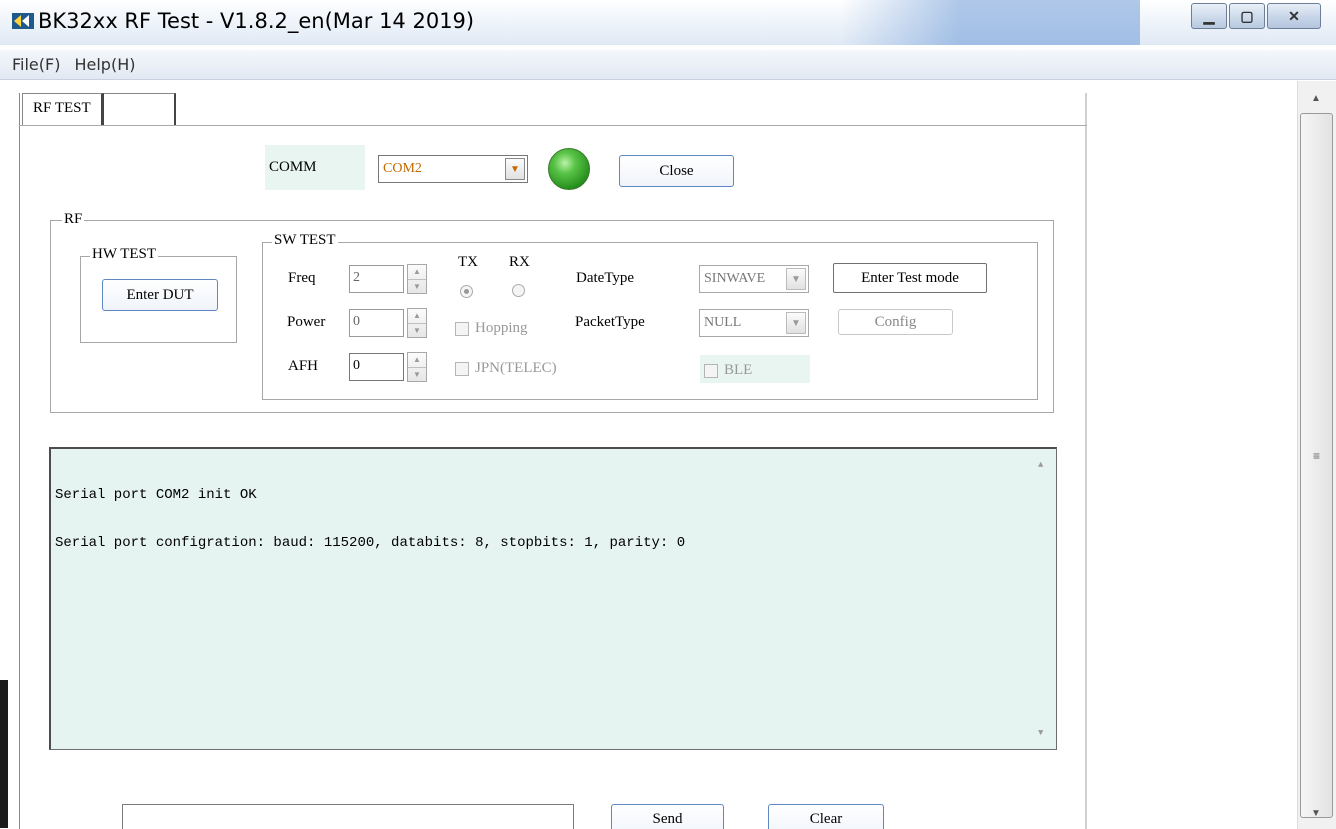  I want to click on tab-underline, so click(553, 125).